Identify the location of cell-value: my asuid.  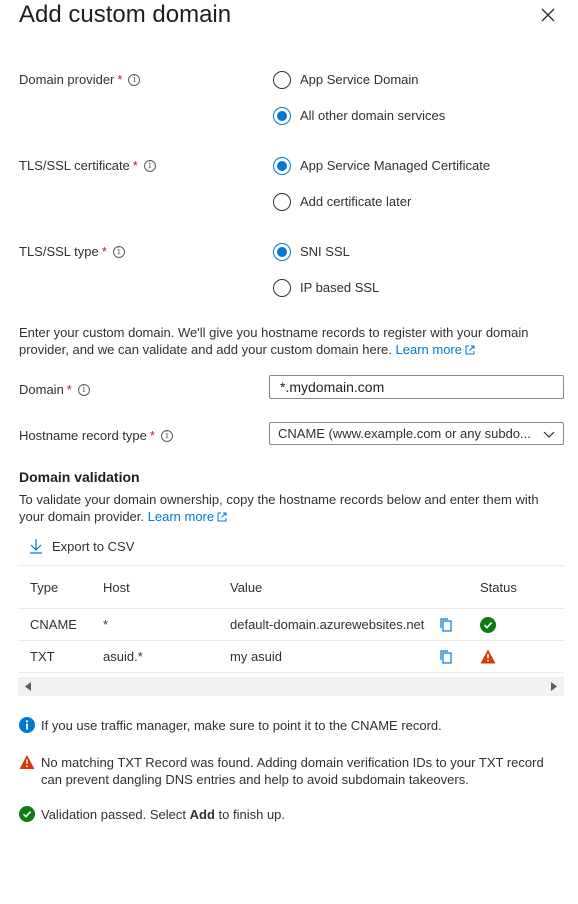
(256, 656).